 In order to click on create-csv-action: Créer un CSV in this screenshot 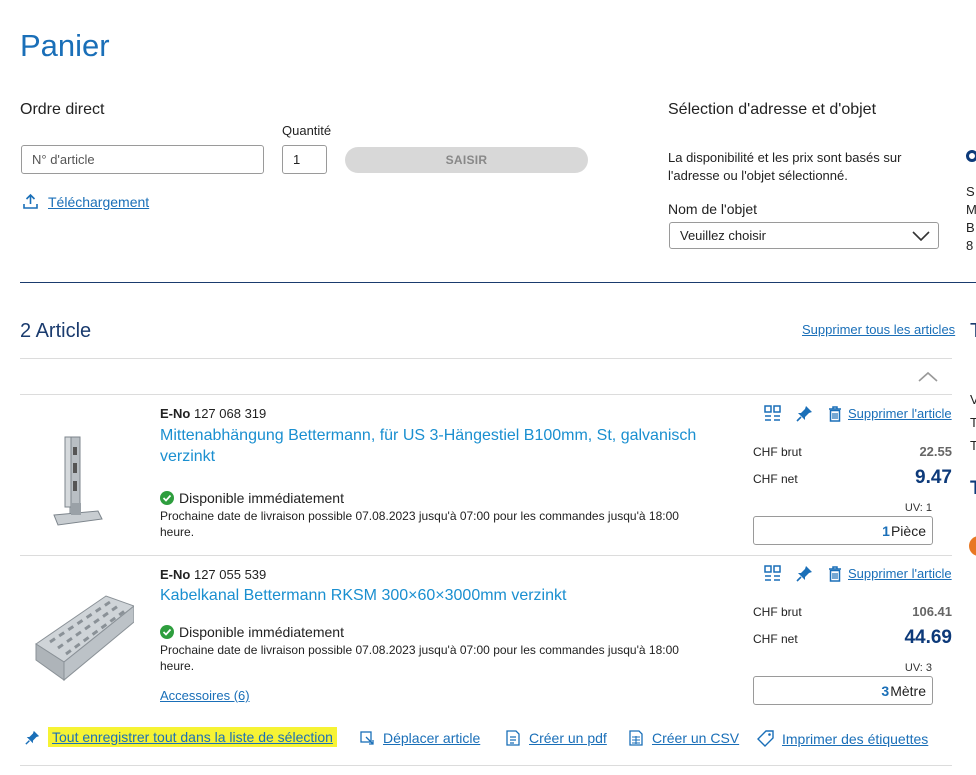, I will do `click(683, 738)`.